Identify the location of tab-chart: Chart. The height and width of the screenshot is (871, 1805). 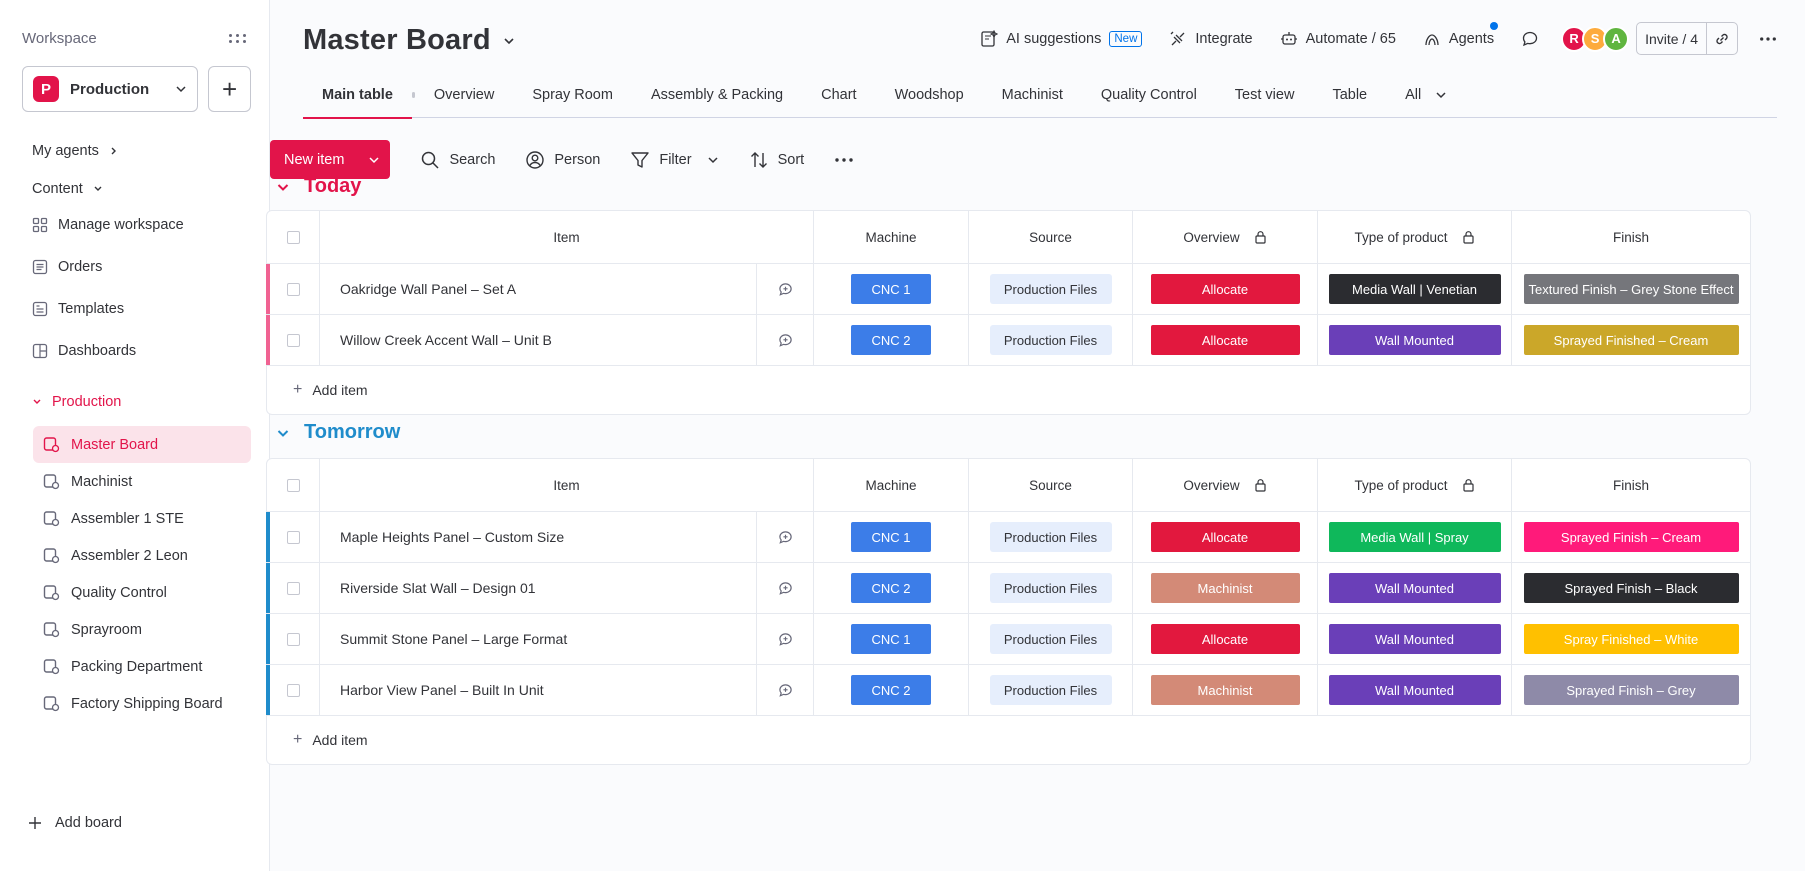
(838, 95).